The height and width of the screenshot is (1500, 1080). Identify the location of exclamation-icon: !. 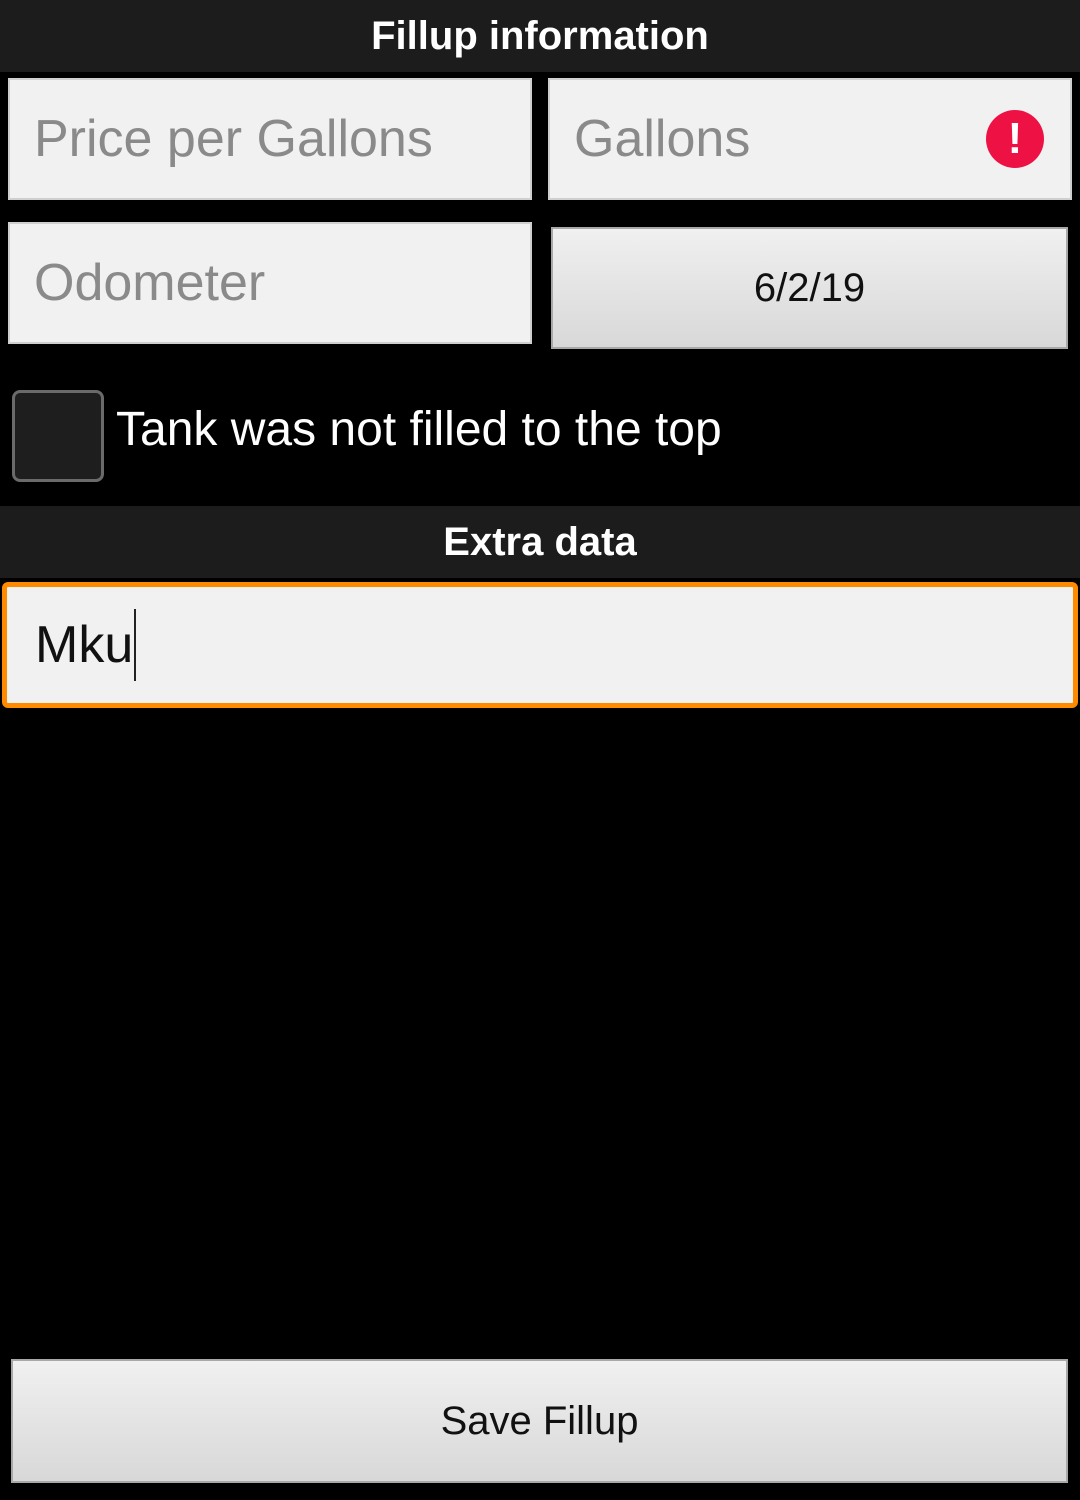
(1015, 139).